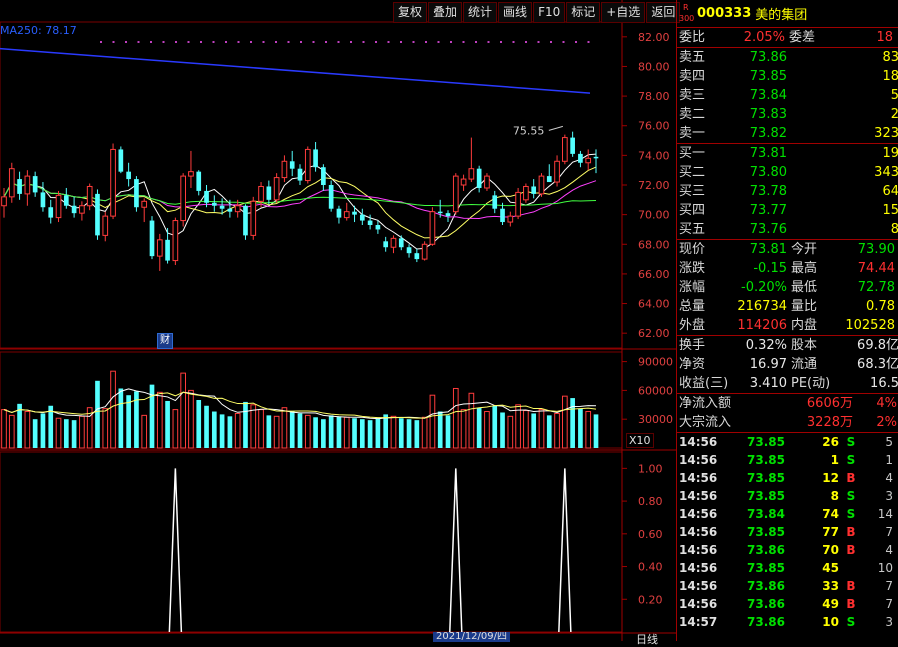 This screenshot has width=898, height=647. What do you see at coordinates (480, 12) in the screenshot?
I see `toolbar-button-2: 统计` at bounding box center [480, 12].